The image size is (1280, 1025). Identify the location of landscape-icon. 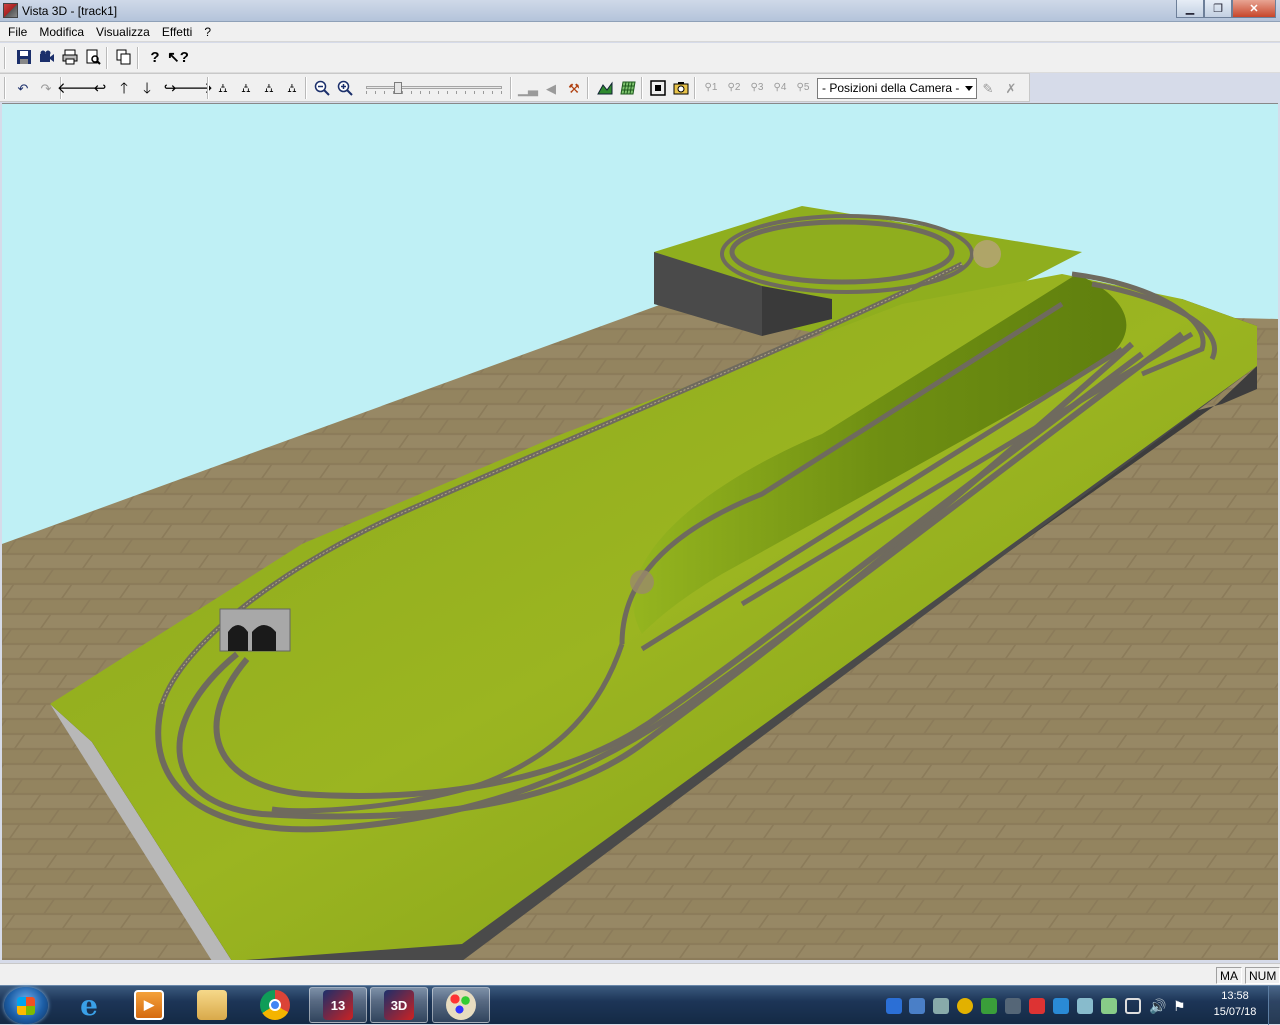
(605, 88).